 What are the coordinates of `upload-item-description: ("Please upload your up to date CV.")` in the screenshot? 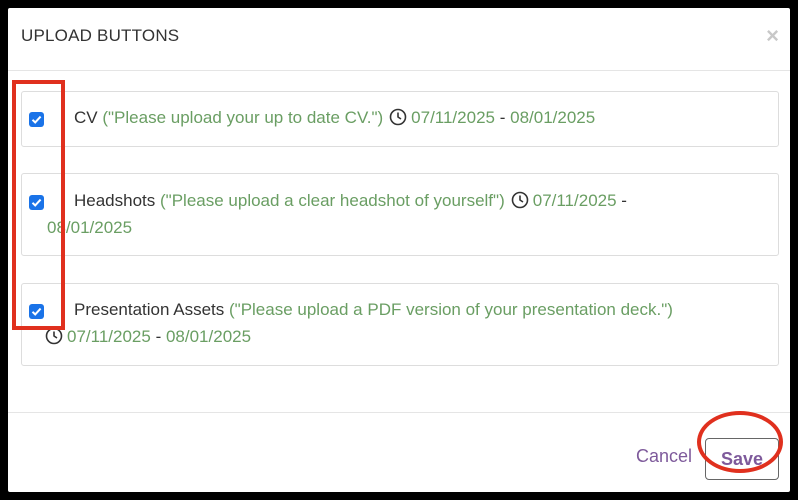 It's located at (243, 117).